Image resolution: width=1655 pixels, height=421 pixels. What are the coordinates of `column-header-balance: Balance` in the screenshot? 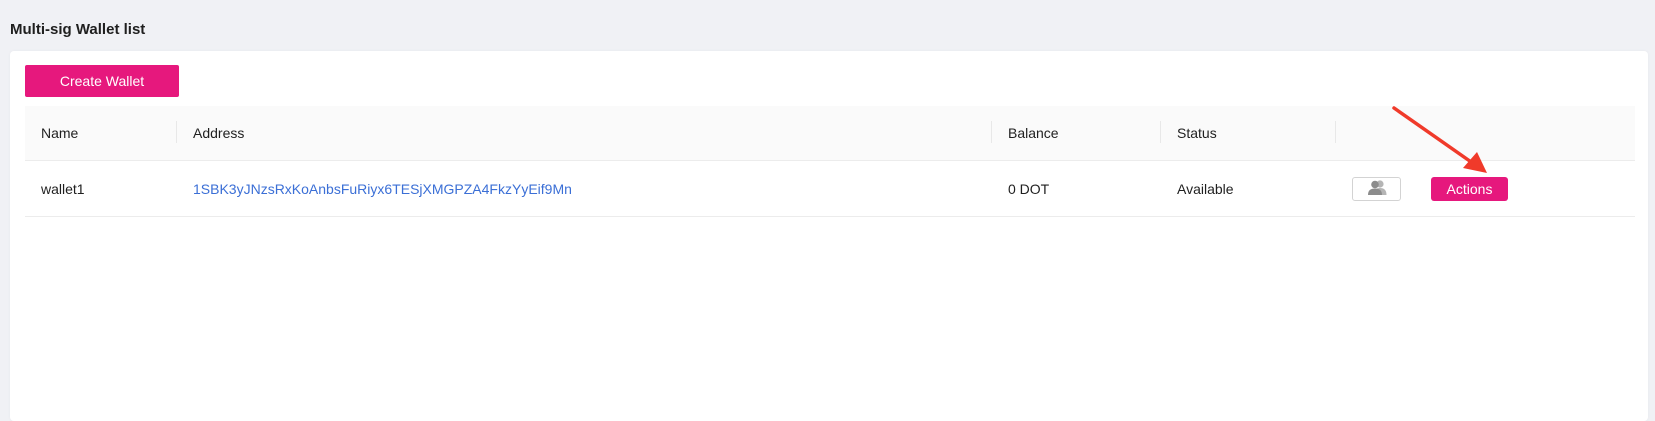 It's located at (1076, 132).